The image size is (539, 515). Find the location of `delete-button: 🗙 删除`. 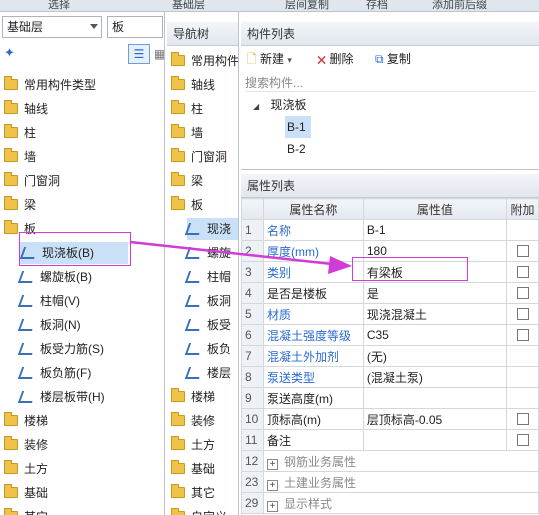

delete-button: 🗙 删除 is located at coordinates (335, 59).